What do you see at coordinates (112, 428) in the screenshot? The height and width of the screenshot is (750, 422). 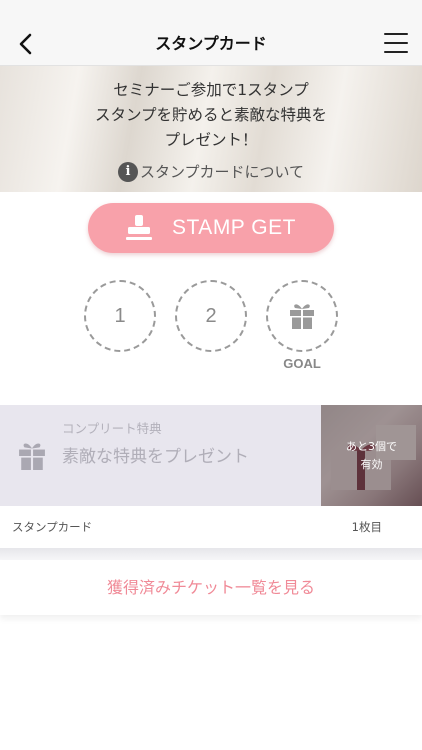 I see `reward-caption: コンプリート特典` at bounding box center [112, 428].